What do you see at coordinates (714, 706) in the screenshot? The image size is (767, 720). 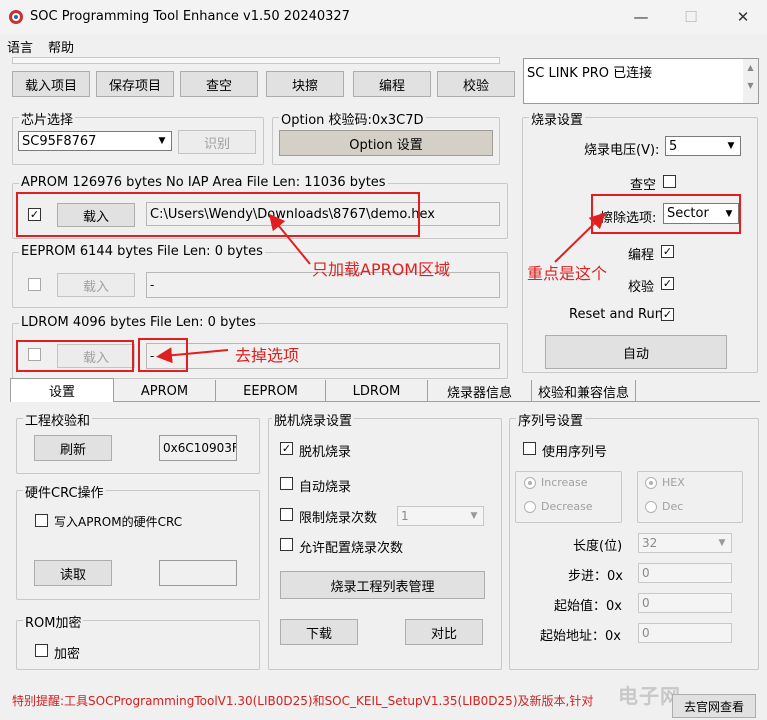 I see `official-site-button: 去官网查看` at bounding box center [714, 706].